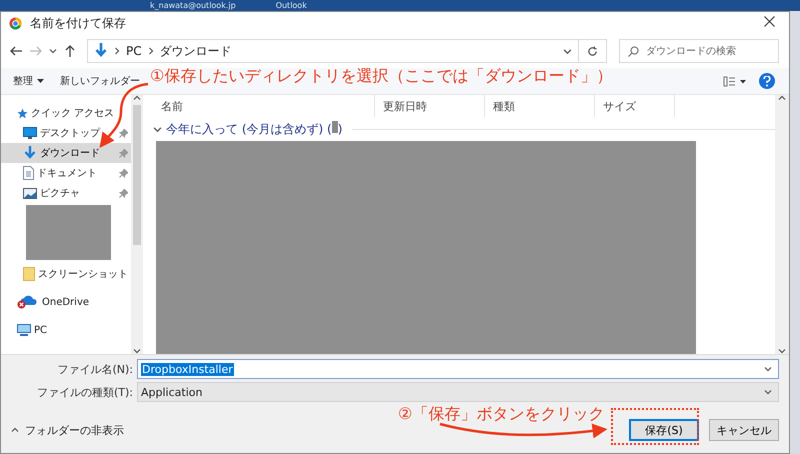 This screenshot has width=800, height=454. Describe the element at coordinates (78, 23) in the screenshot. I see `window-title: 名前を付けて保存` at that location.